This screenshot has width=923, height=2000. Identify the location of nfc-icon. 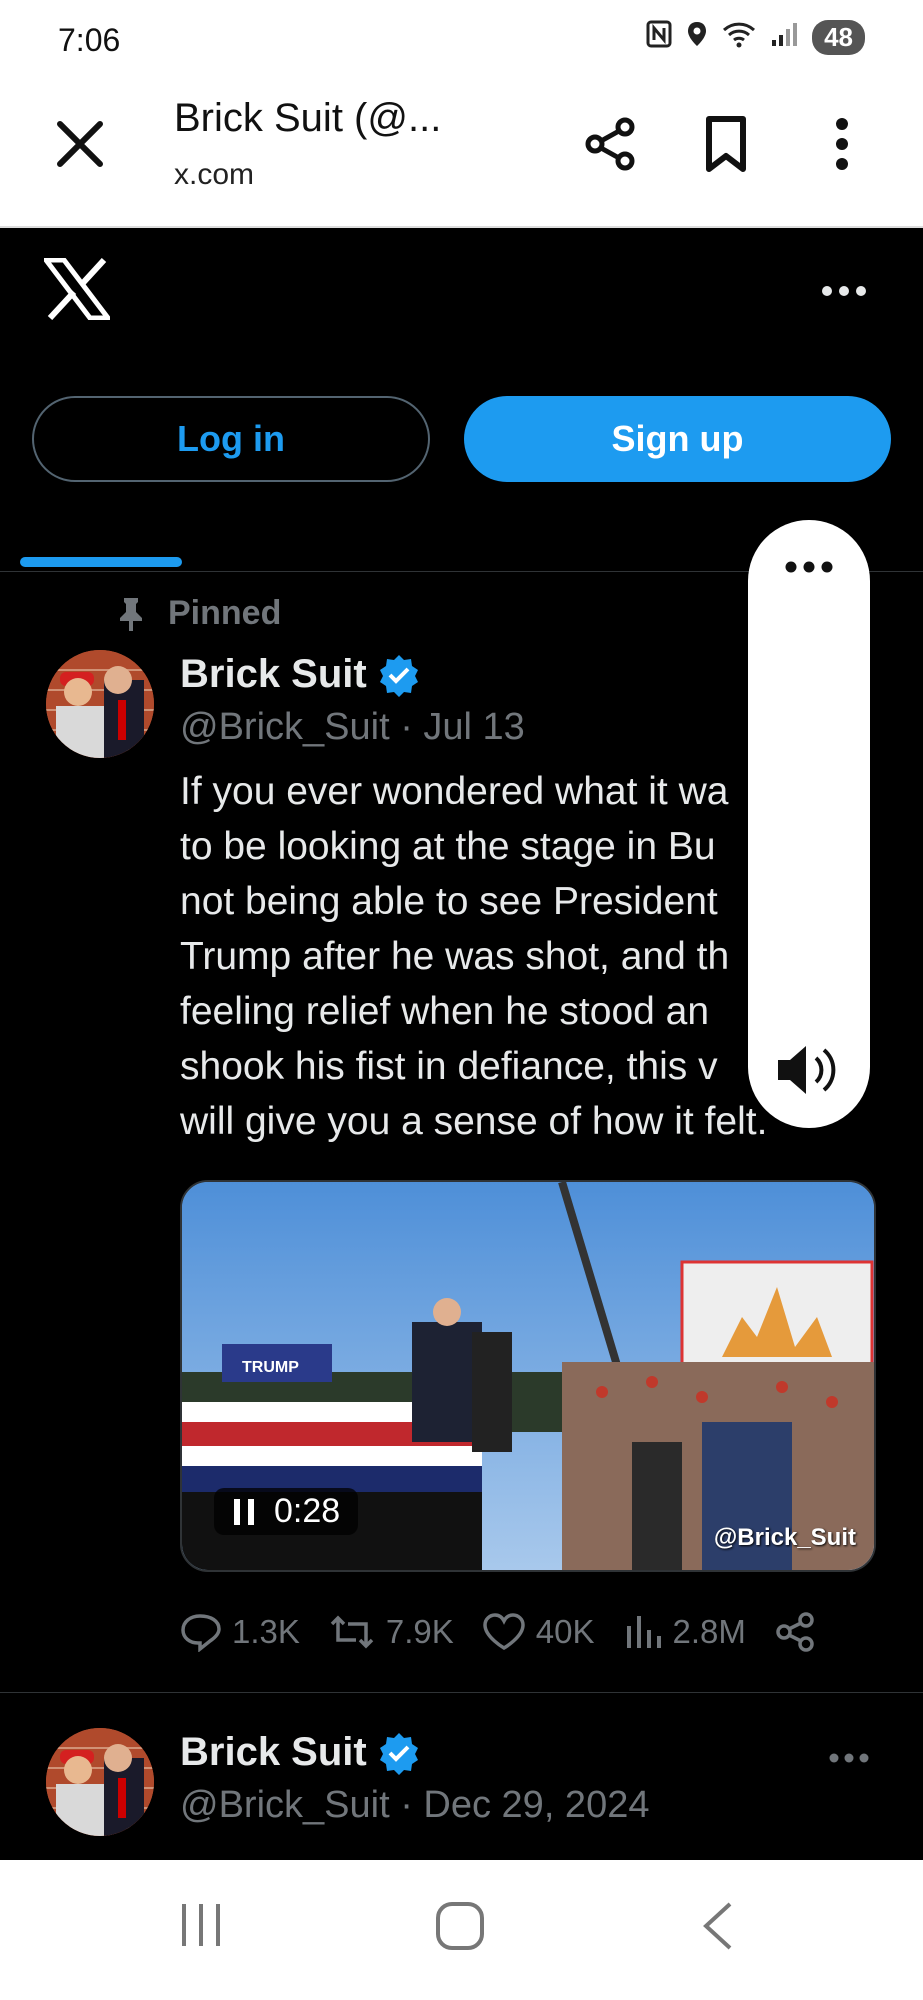
(659, 37).